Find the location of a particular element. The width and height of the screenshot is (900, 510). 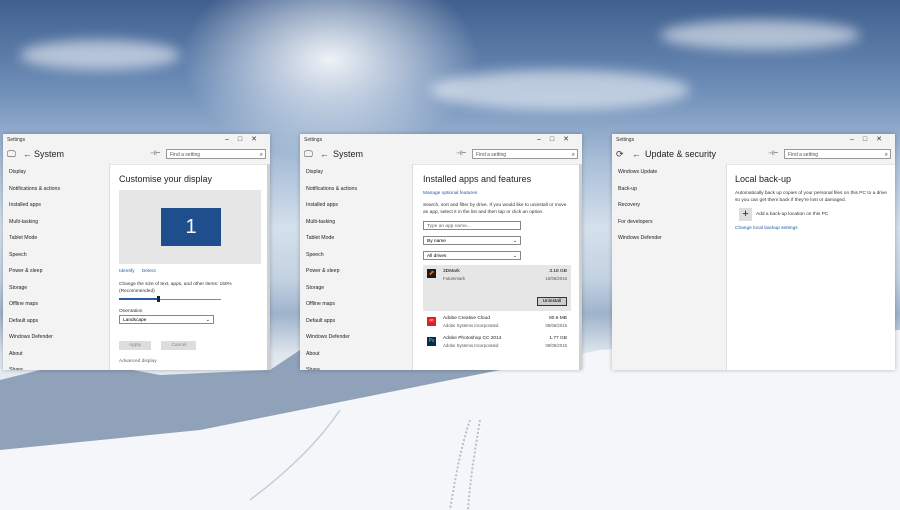

app-name: Adobe Photoshop CC 2014 is located at coordinates (472, 338).